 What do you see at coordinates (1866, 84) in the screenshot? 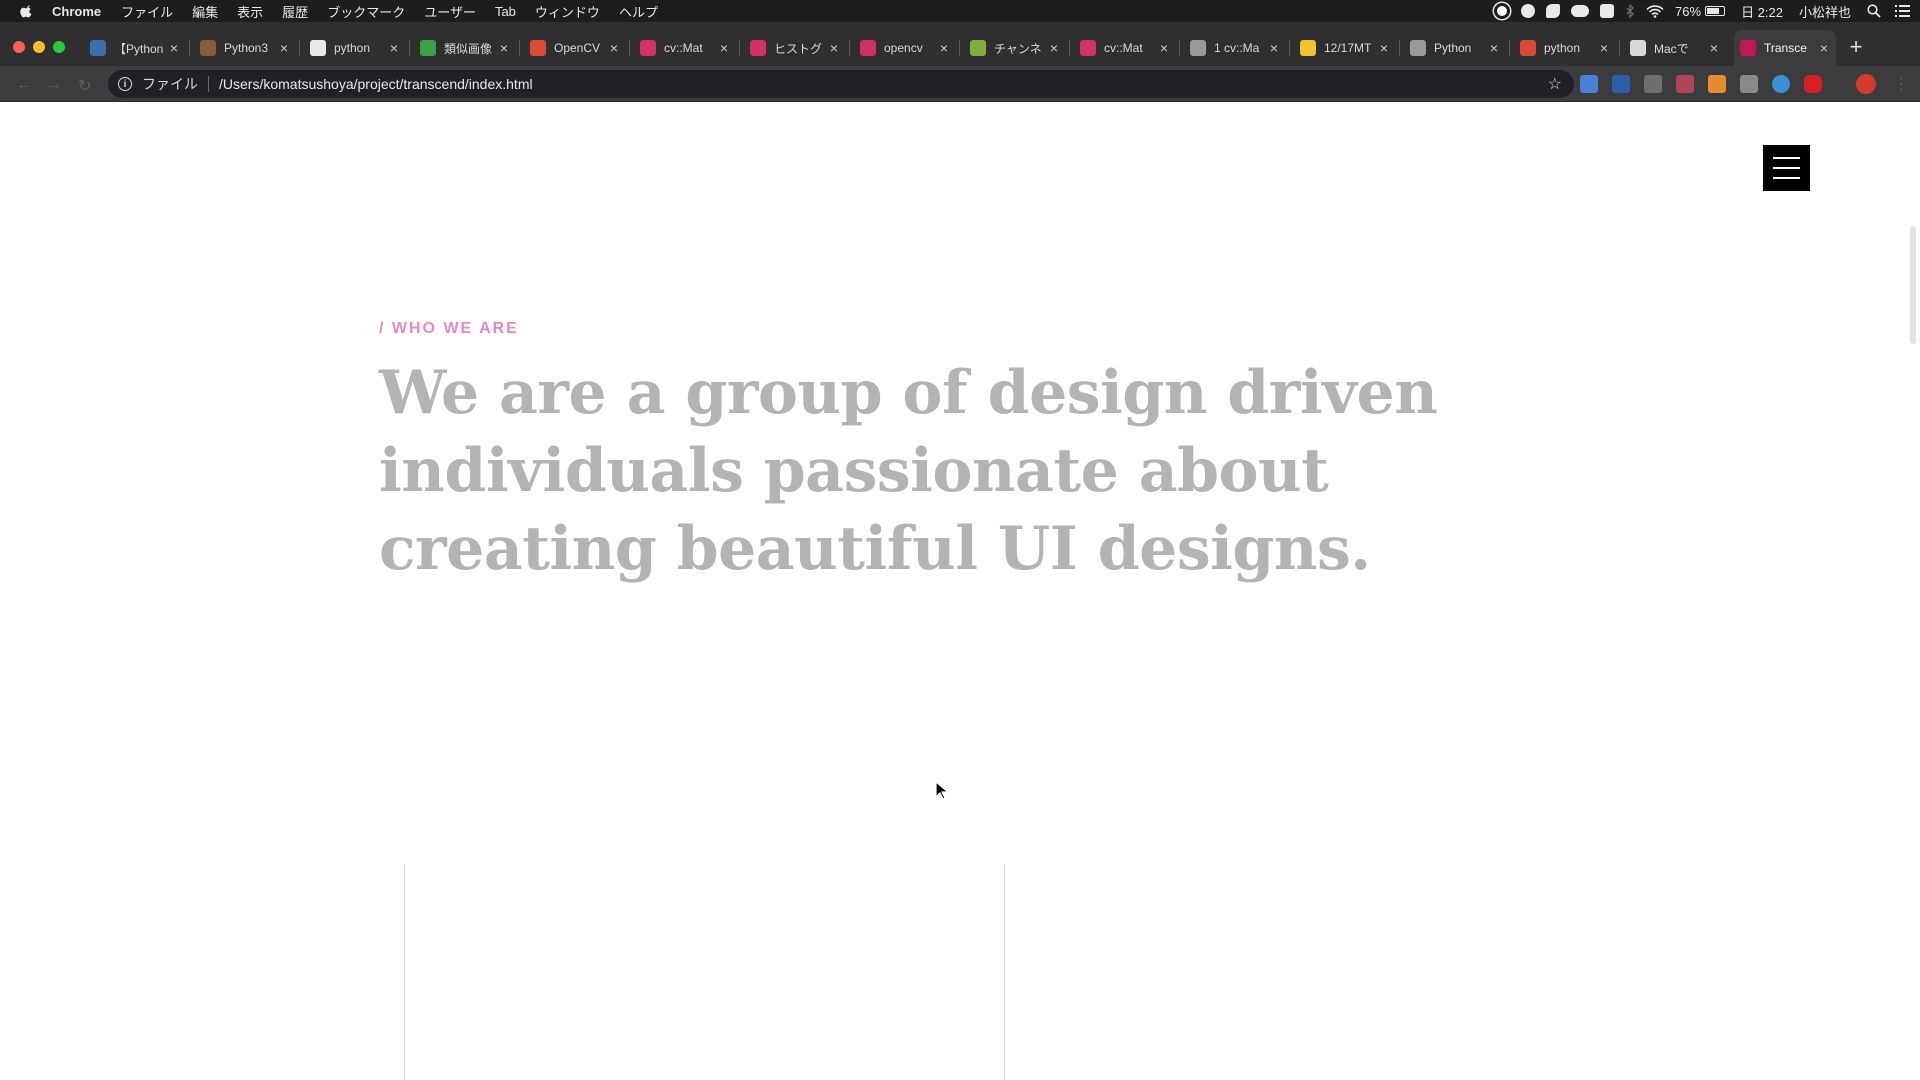
I see `profile-avatar` at bounding box center [1866, 84].